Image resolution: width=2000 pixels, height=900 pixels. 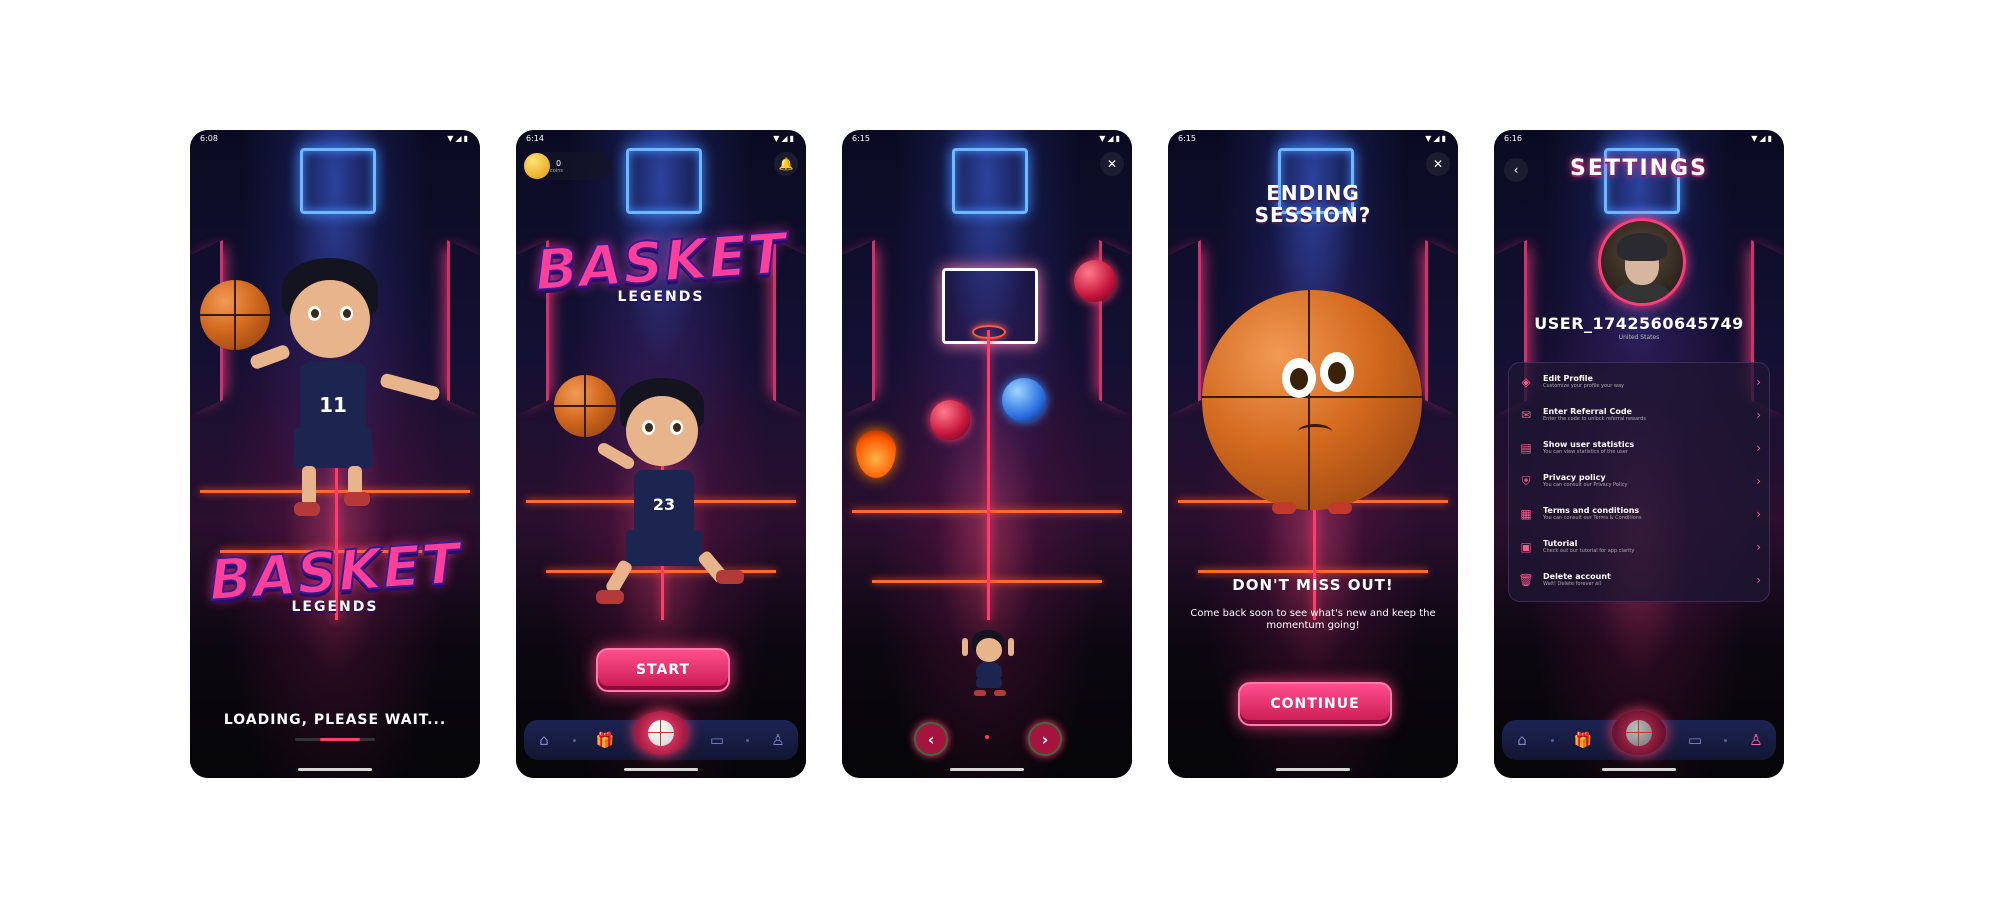 What do you see at coordinates (556, 170) in the screenshot?
I see `coin-label: coins` at bounding box center [556, 170].